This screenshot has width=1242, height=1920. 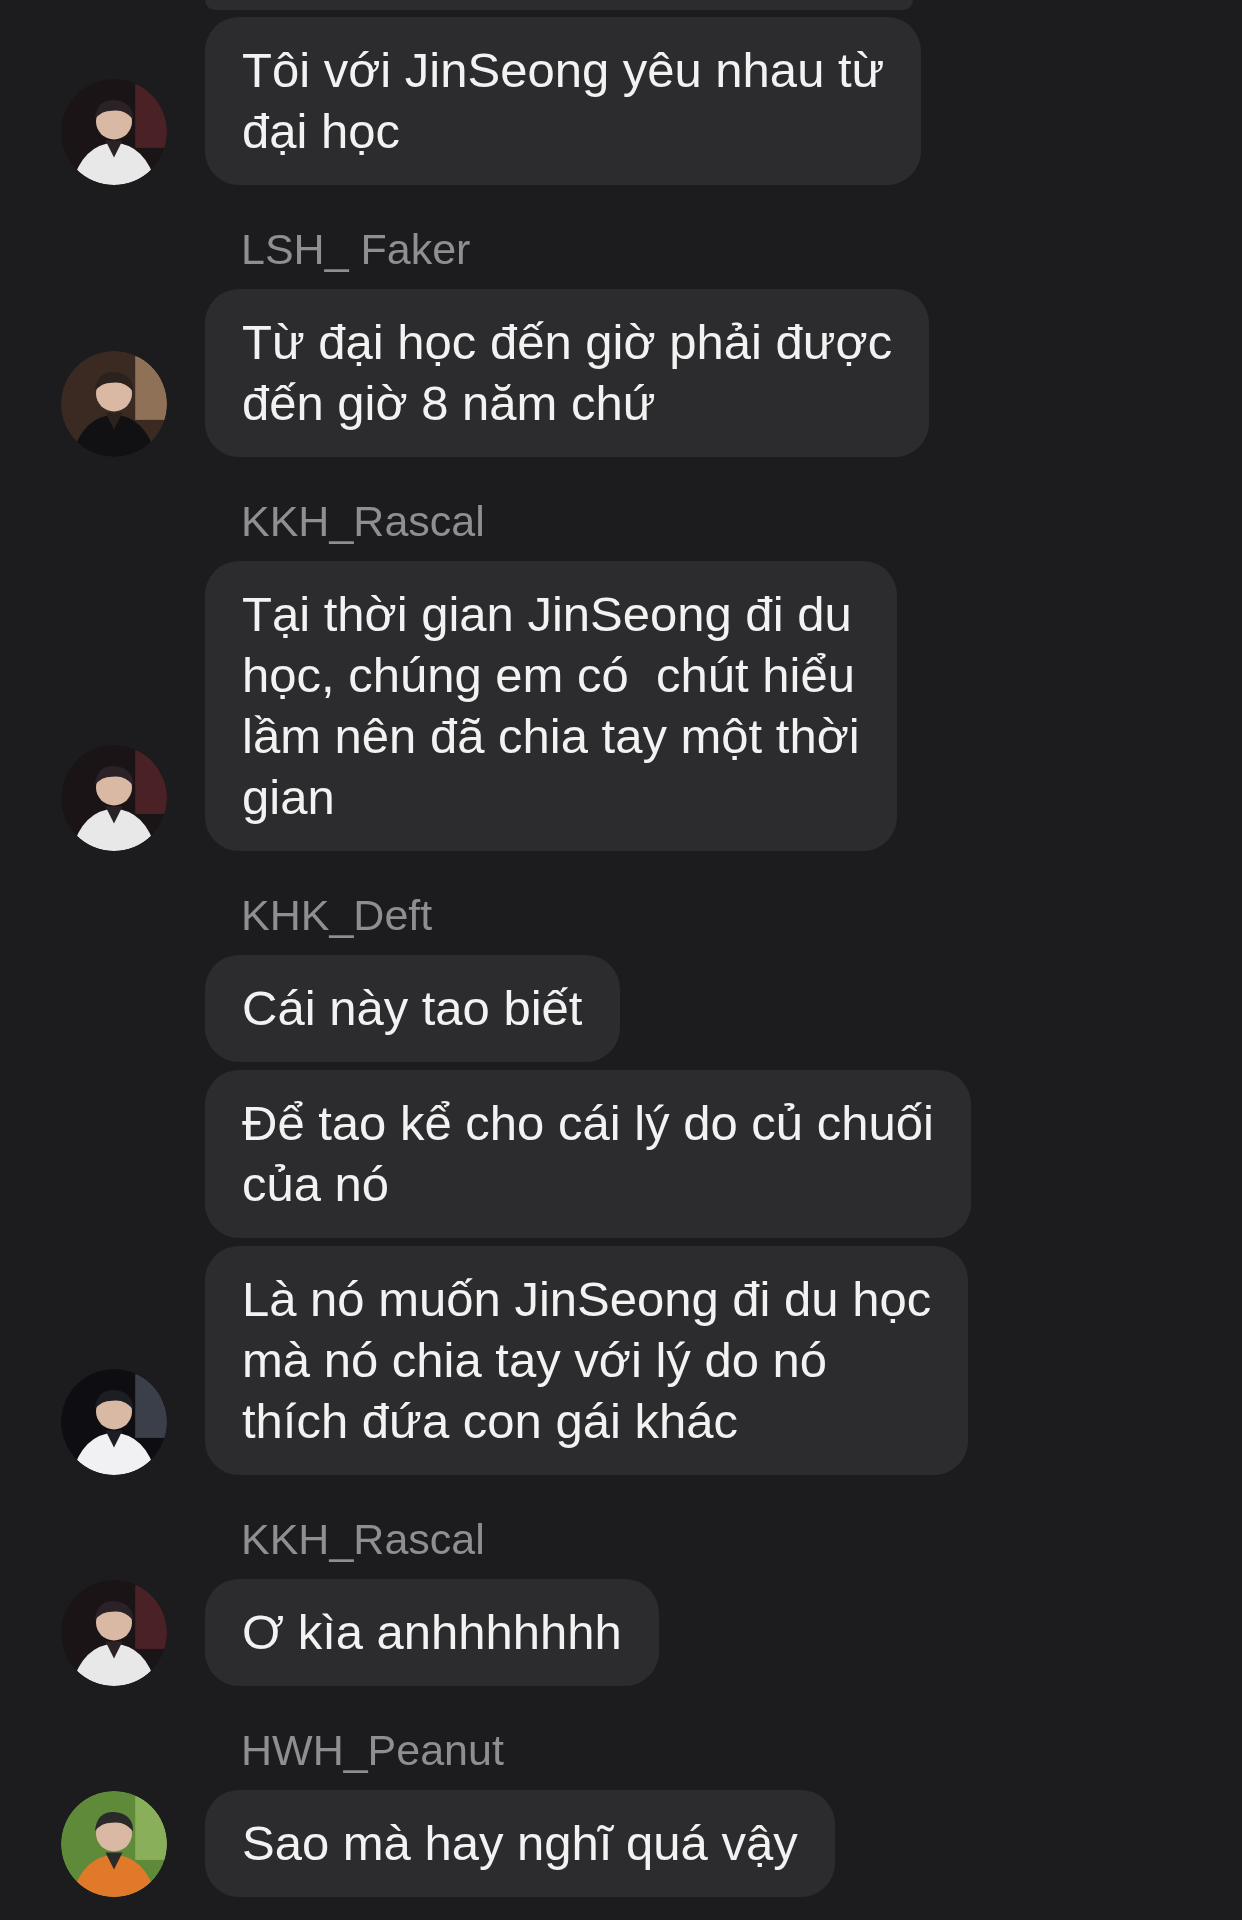 I want to click on sender-name: HWH_Peanut, so click(x=373, y=1750).